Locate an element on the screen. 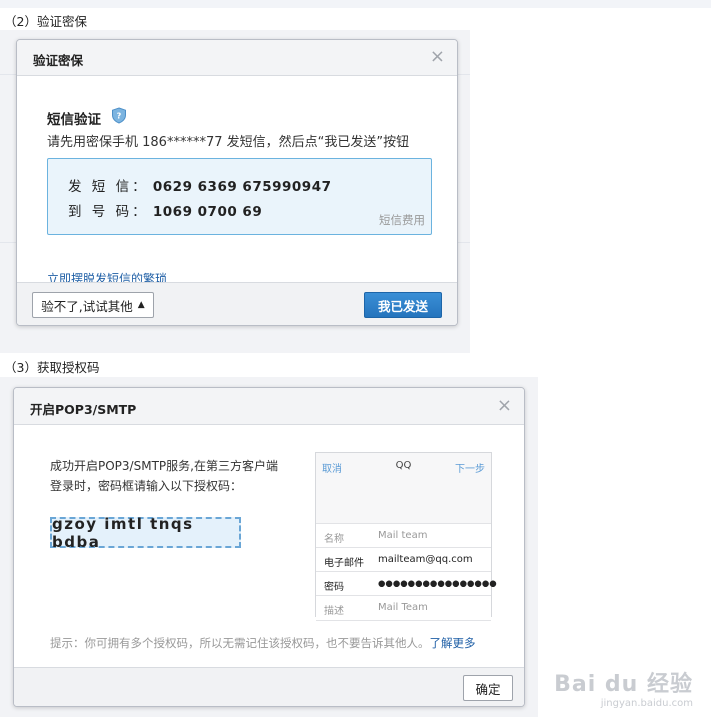 The height and width of the screenshot is (727, 711). watermark-logo: Bai du 经验 is located at coordinates (623, 684).